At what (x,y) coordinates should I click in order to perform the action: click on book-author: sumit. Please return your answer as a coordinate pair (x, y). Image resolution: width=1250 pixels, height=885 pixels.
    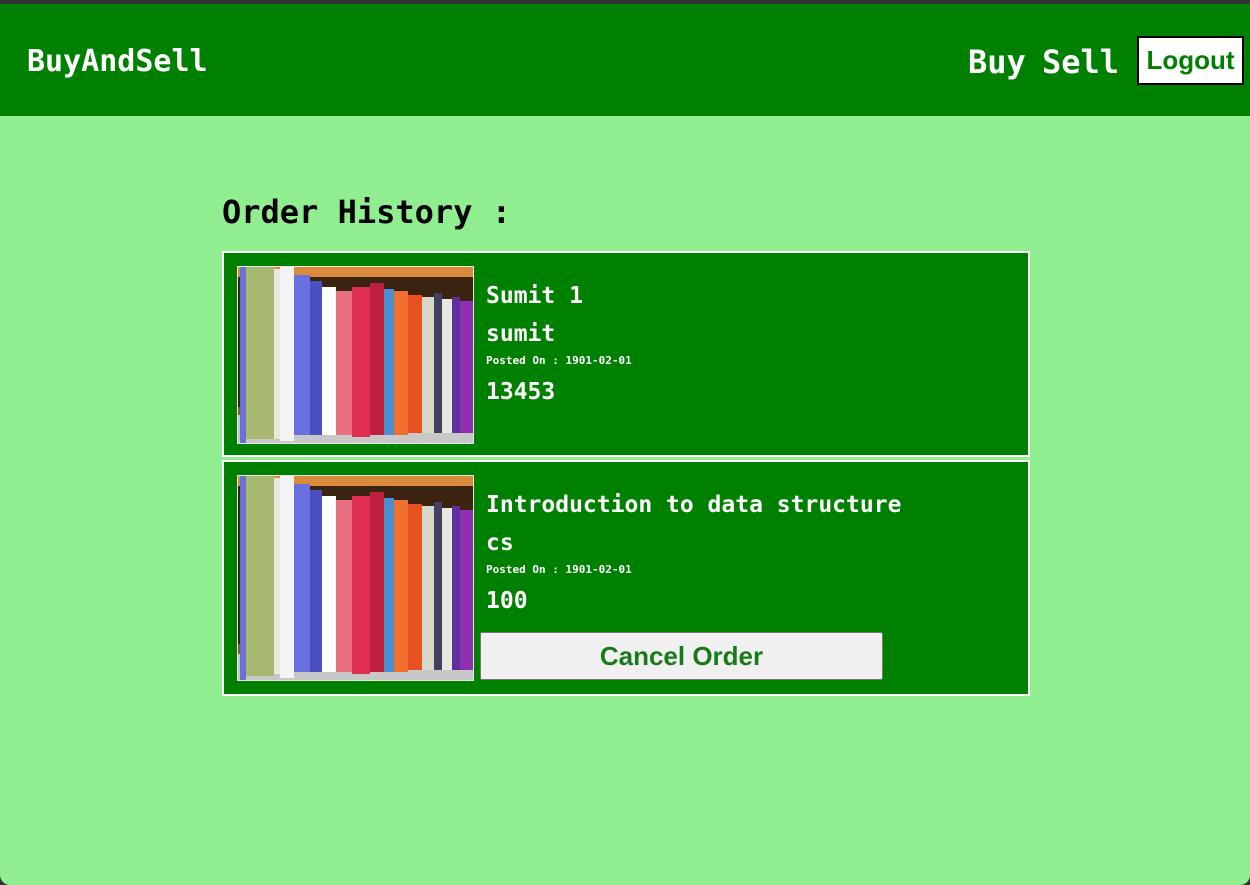
    Looking at the image, I should click on (521, 334).